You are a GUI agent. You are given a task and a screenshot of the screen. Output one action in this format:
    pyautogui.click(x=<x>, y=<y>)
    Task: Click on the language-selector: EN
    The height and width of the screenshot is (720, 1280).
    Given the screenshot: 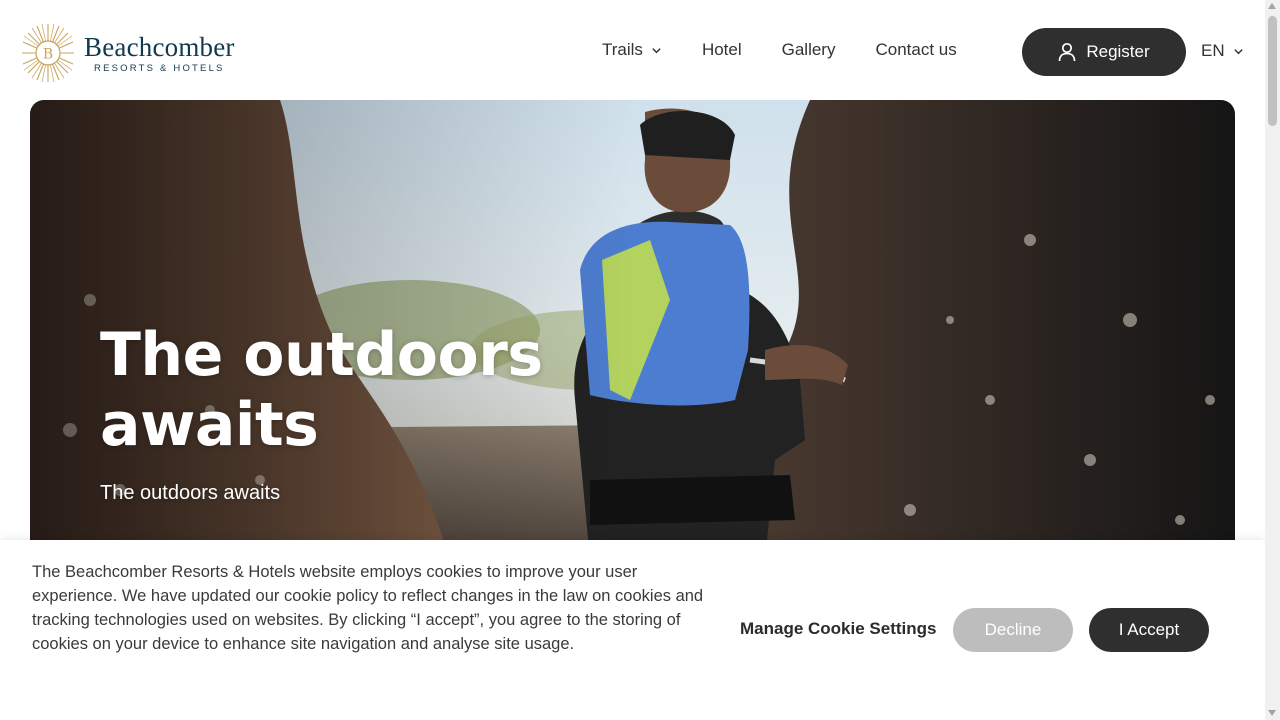 What is the action you would take?
    pyautogui.click(x=1222, y=51)
    